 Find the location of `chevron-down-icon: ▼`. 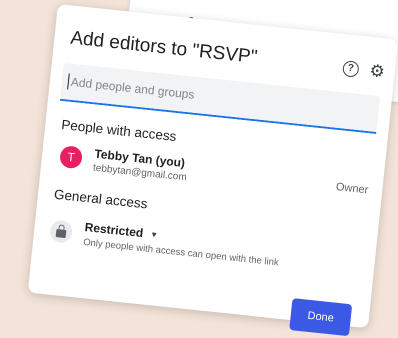

chevron-down-icon: ▼ is located at coordinates (154, 234).